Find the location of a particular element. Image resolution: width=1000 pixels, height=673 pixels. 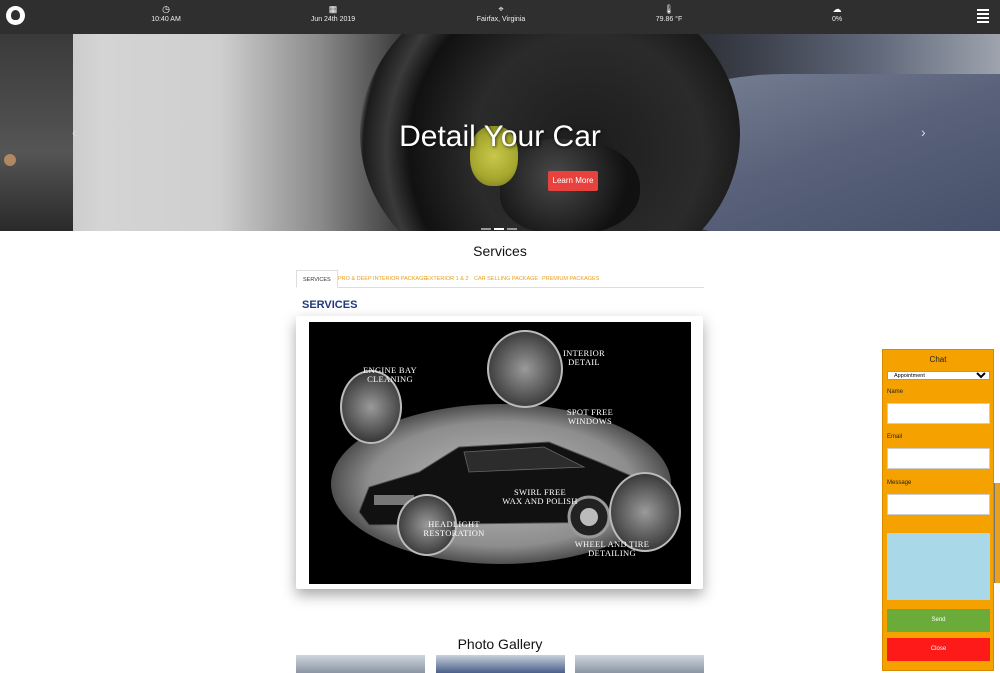

date-text: Jun 24th 2019 is located at coordinates (333, 19).